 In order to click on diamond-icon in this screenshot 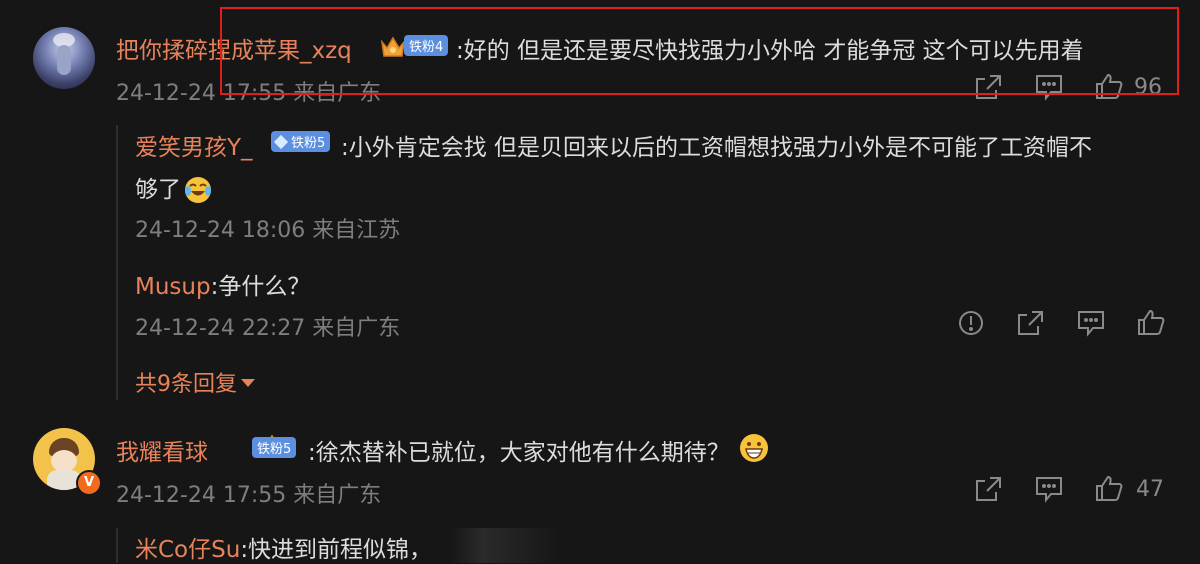, I will do `click(281, 141)`.